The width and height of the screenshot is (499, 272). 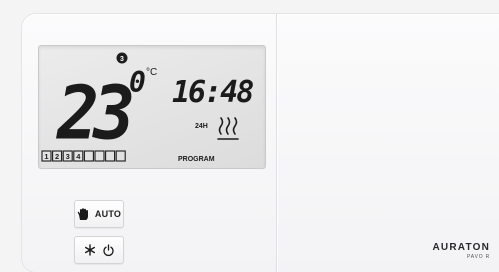 I want to click on brand-model: PAVO R, so click(x=478, y=257).